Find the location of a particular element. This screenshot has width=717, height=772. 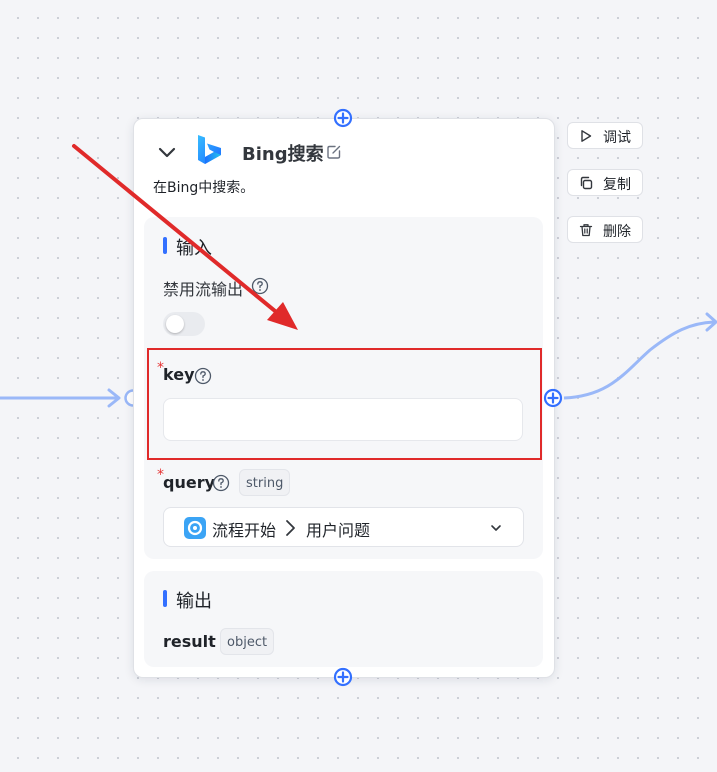

outgoing-edge-arrowhead is located at coordinates (711, 322).